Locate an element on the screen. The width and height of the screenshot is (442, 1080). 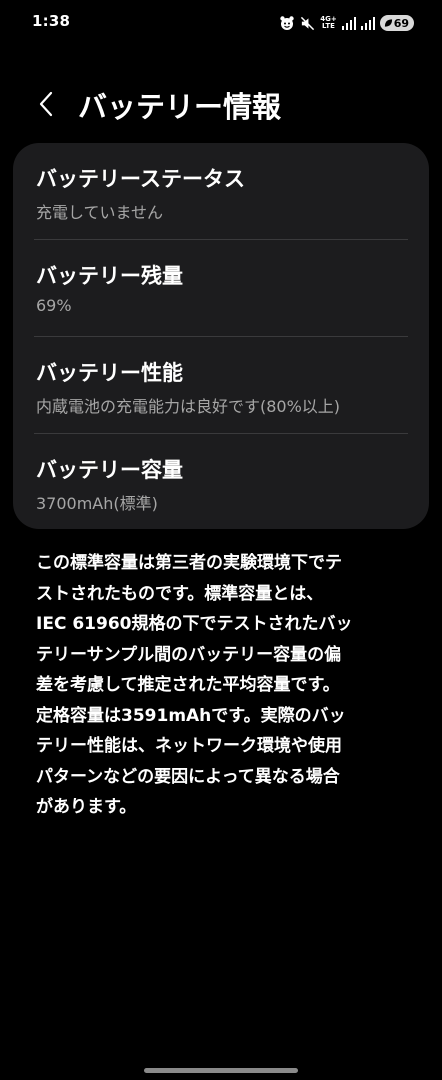
status-time: 1:38 is located at coordinates (51, 21).